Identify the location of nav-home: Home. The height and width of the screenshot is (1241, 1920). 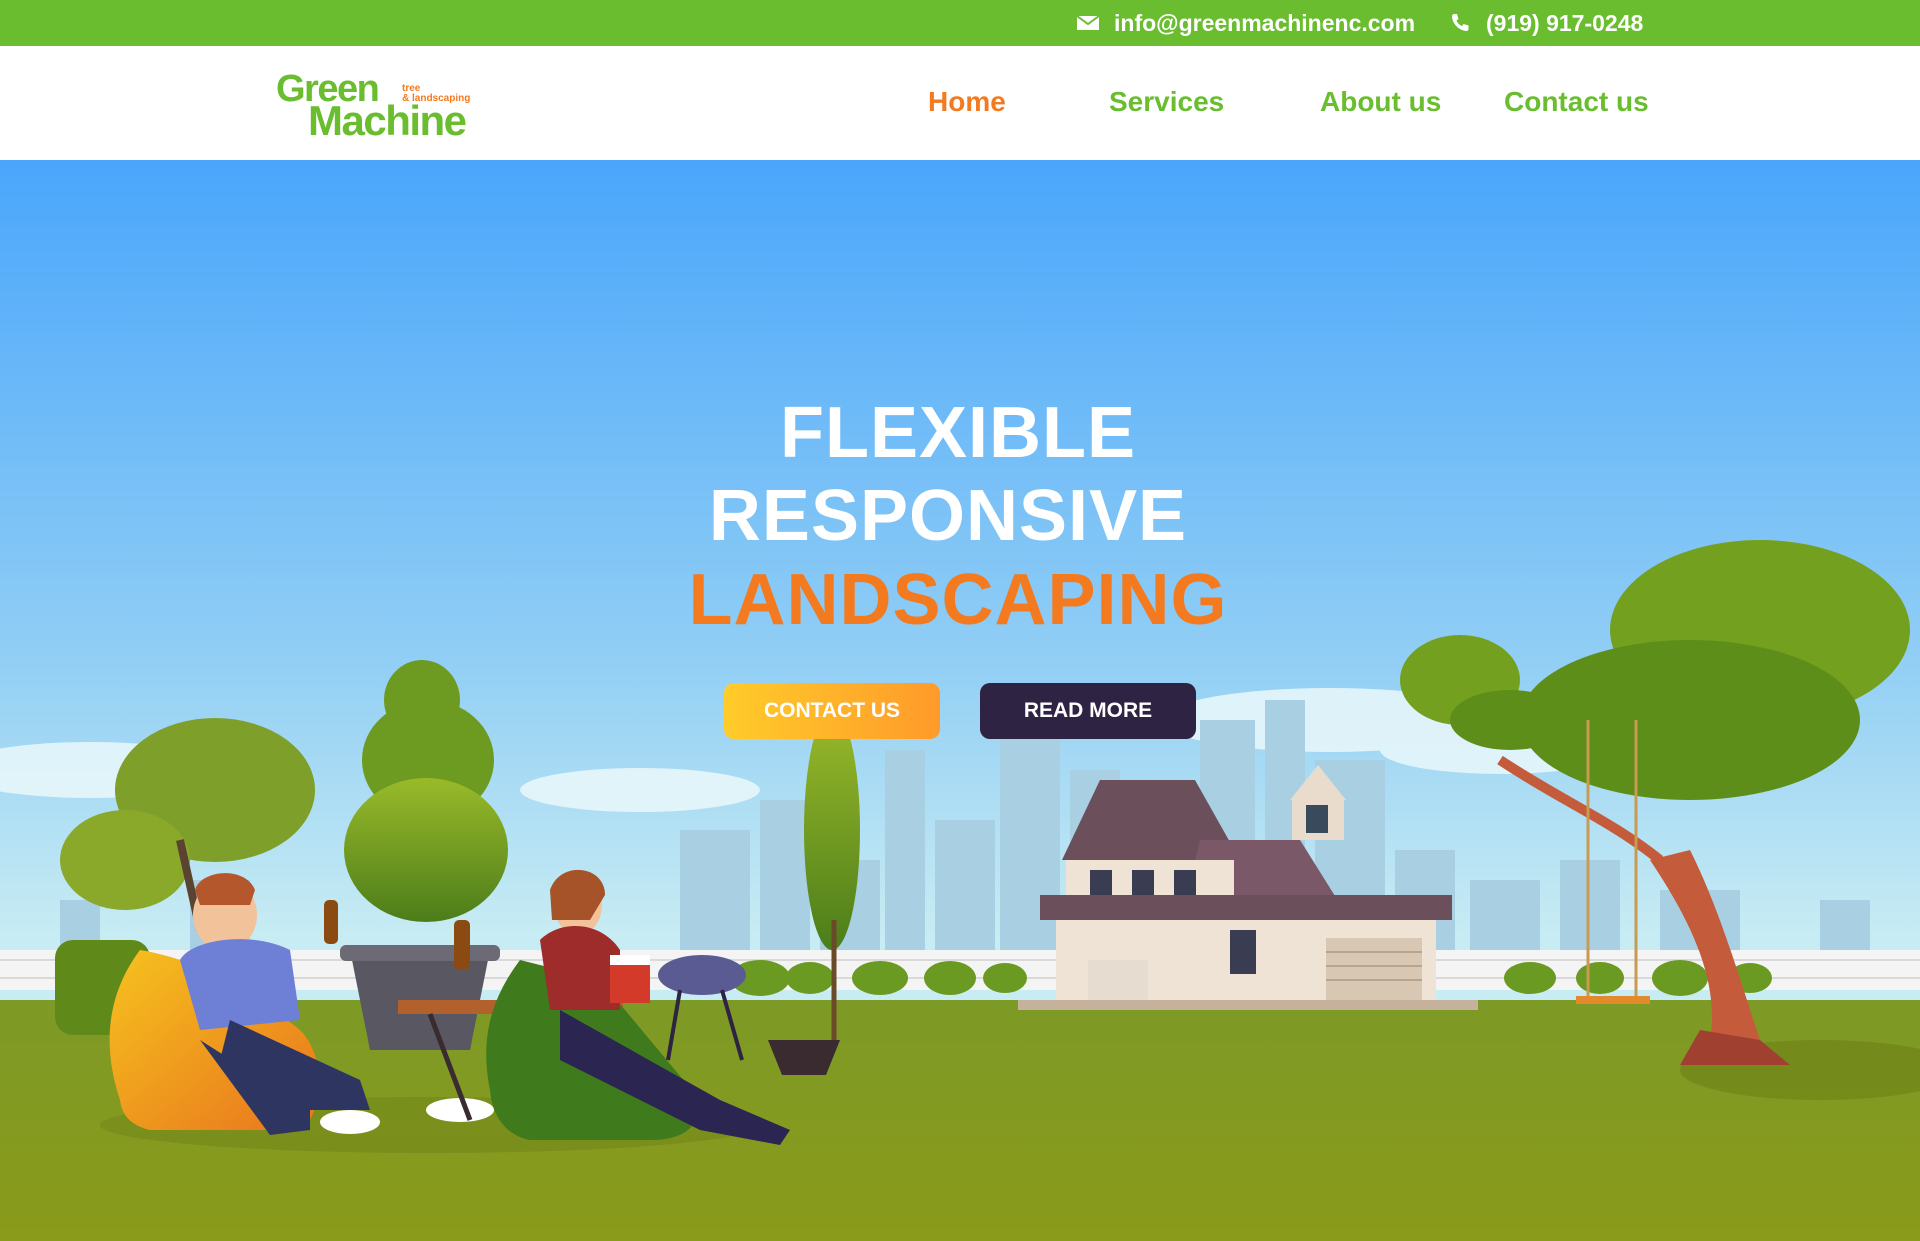
(967, 102).